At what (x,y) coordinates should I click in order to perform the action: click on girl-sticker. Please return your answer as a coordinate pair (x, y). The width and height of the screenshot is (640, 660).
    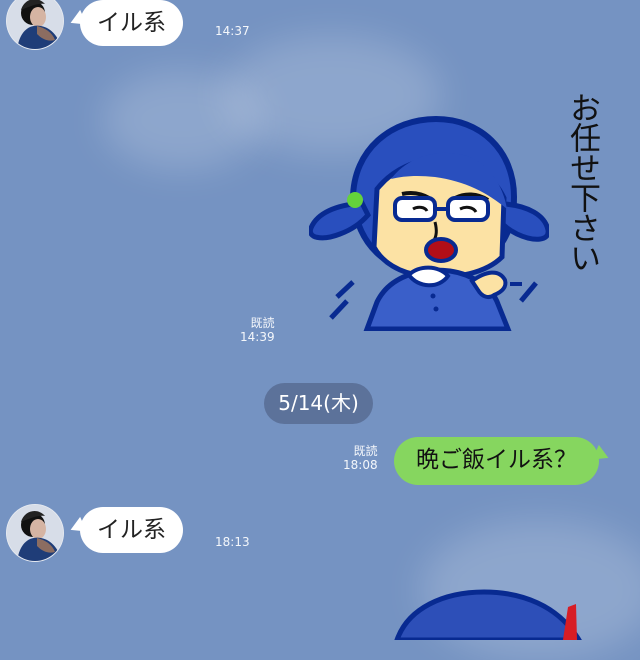
    Looking at the image, I should click on (429, 221).